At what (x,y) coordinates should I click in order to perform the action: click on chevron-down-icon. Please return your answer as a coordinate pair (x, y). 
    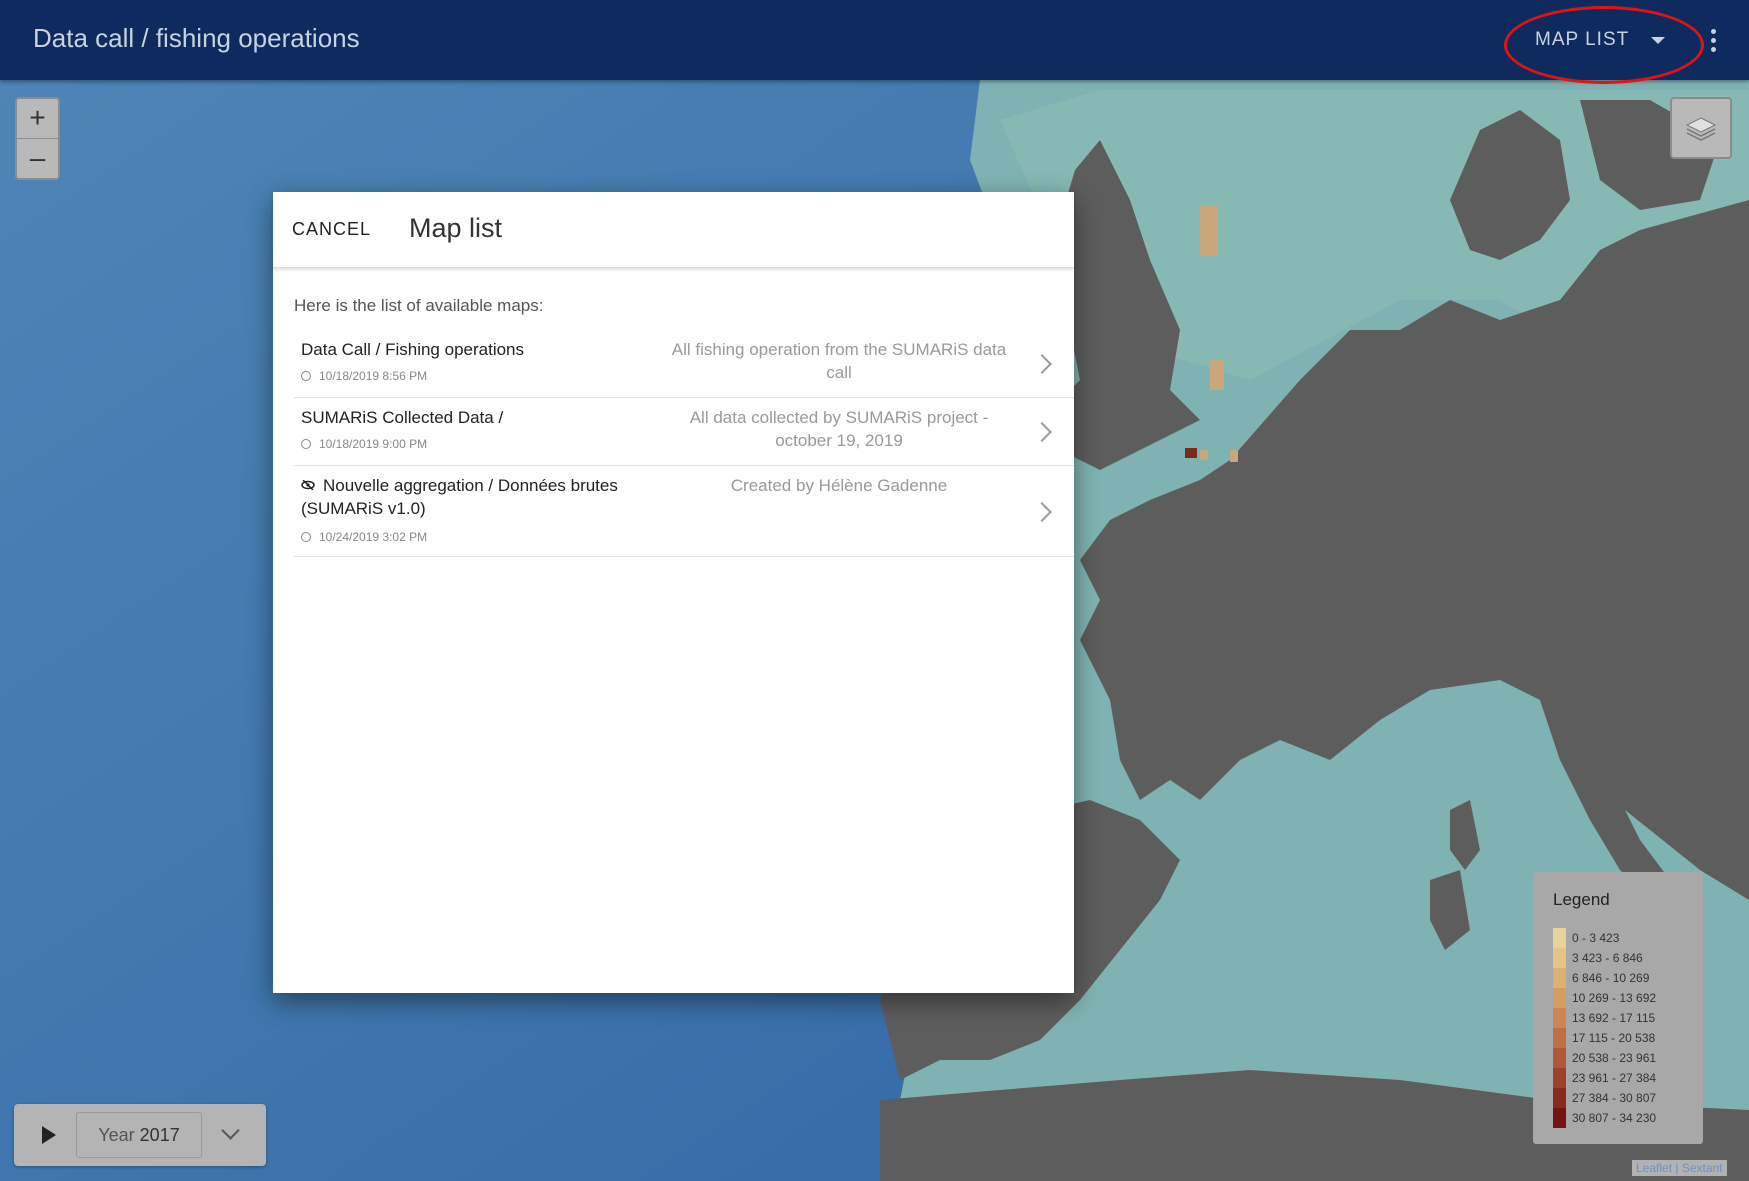
    Looking at the image, I should click on (230, 1130).